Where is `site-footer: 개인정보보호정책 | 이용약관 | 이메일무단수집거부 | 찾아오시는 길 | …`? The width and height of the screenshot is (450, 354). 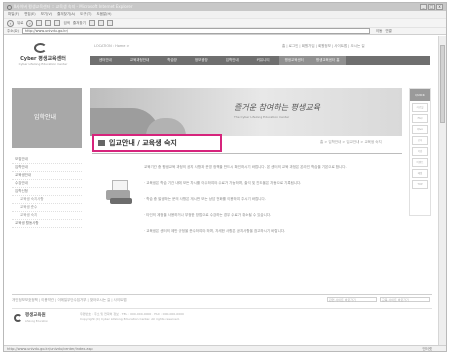
site-footer: 개인정보보호정책 | 이용약관 | 이메일무단수집거부 | 찾아오시는 길 | … is located at coordinates (222, 308).